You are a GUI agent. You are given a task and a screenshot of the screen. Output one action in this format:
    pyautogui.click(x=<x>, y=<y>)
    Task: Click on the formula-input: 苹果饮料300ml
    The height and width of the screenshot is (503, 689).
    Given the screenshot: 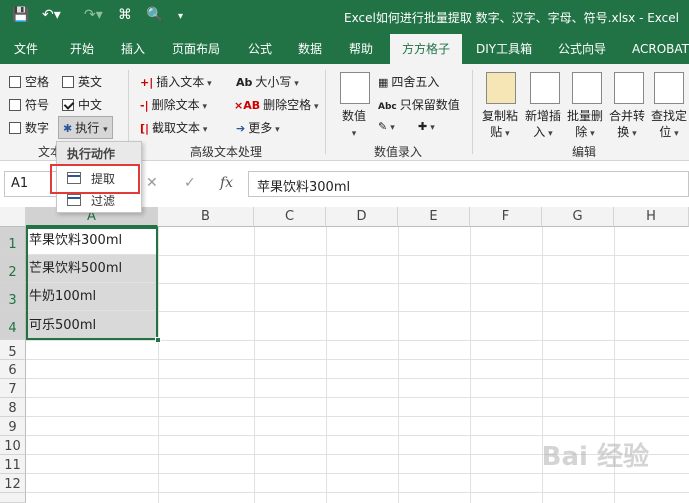 What is the action you would take?
    pyautogui.click(x=468, y=184)
    